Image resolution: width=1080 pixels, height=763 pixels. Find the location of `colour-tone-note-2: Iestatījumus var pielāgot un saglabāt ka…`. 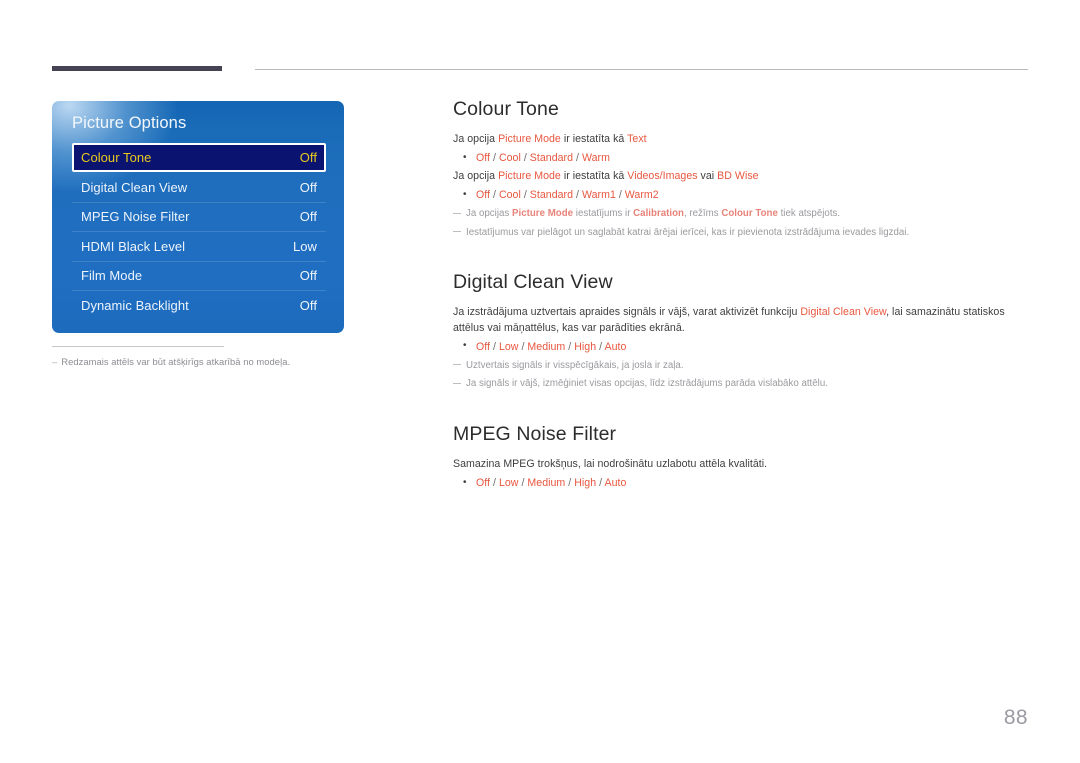

colour-tone-note-2: Iestatījumus var pielāgot un saglabāt ka… is located at coordinates (743, 233).